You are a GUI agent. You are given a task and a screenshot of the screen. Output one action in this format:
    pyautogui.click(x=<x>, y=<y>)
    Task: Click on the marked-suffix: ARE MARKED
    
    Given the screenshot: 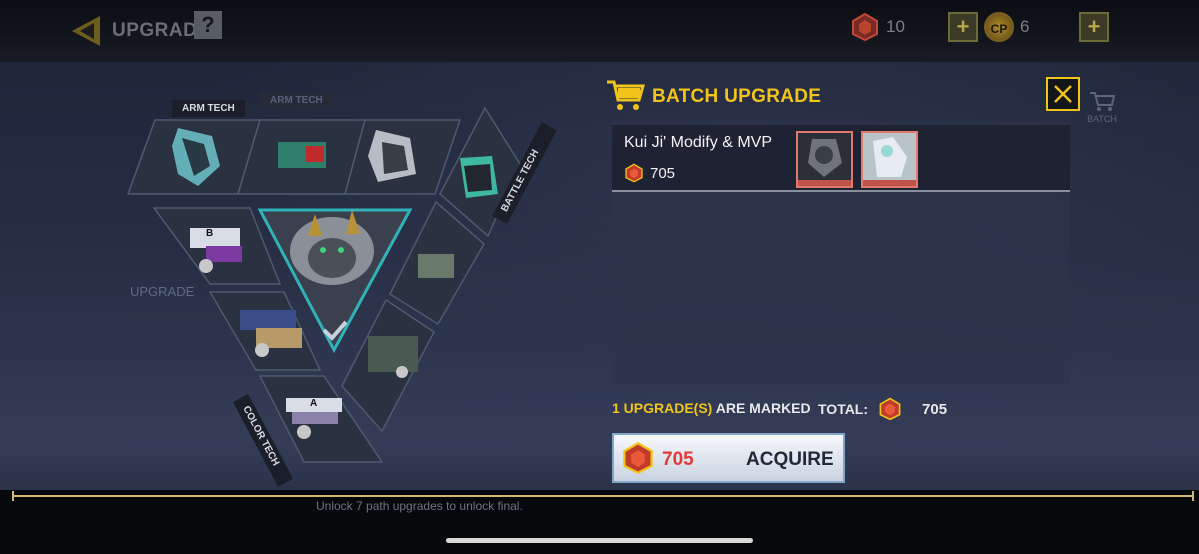 What is the action you would take?
    pyautogui.click(x=763, y=408)
    